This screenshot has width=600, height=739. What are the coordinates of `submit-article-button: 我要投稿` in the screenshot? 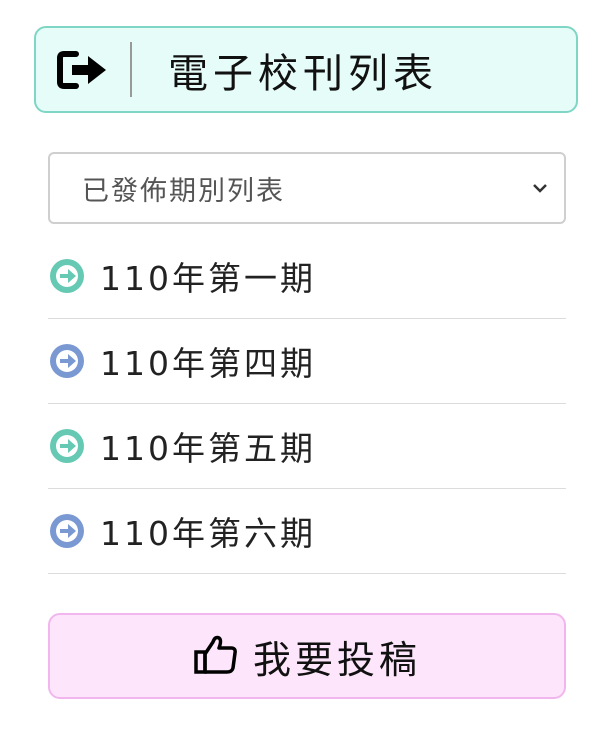 It's located at (307, 656).